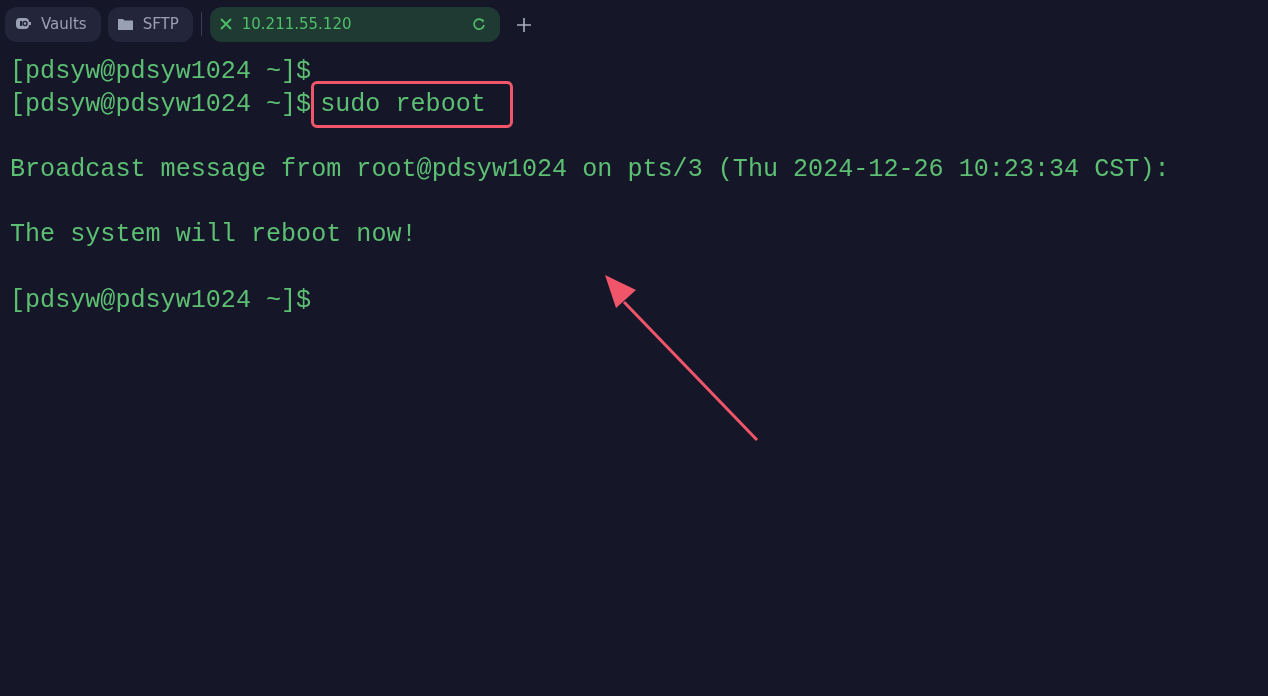 The height and width of the screenshot is (696, 1268). What do you see at coordinates (125, 24) in the screenshot?
I see `folder-icon` at bounding box center [125, 24].